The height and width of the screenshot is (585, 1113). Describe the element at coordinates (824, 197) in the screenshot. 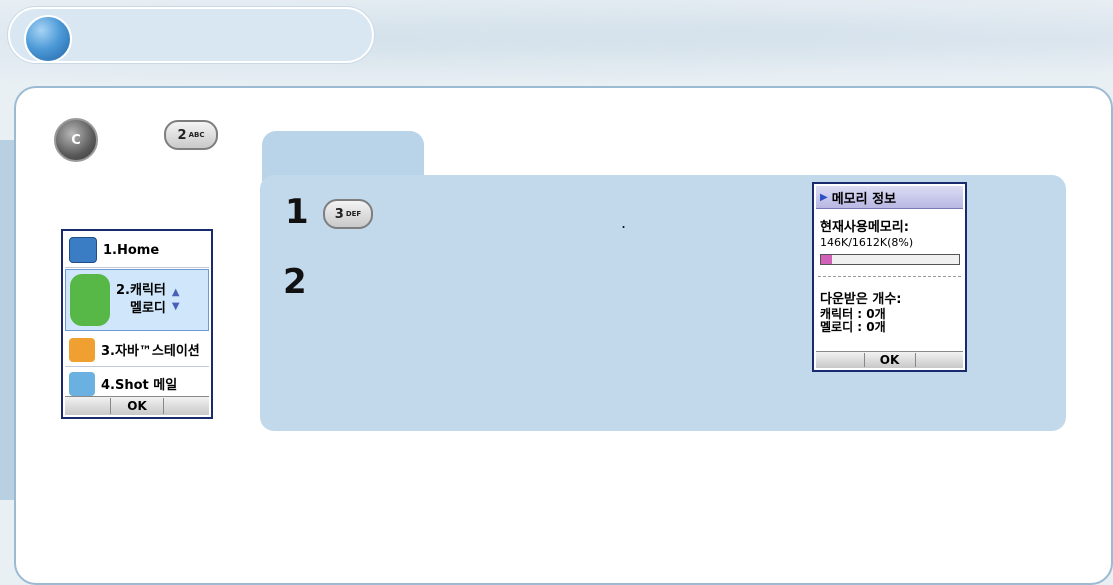

I see `triangle-icon: ▶` at that location.